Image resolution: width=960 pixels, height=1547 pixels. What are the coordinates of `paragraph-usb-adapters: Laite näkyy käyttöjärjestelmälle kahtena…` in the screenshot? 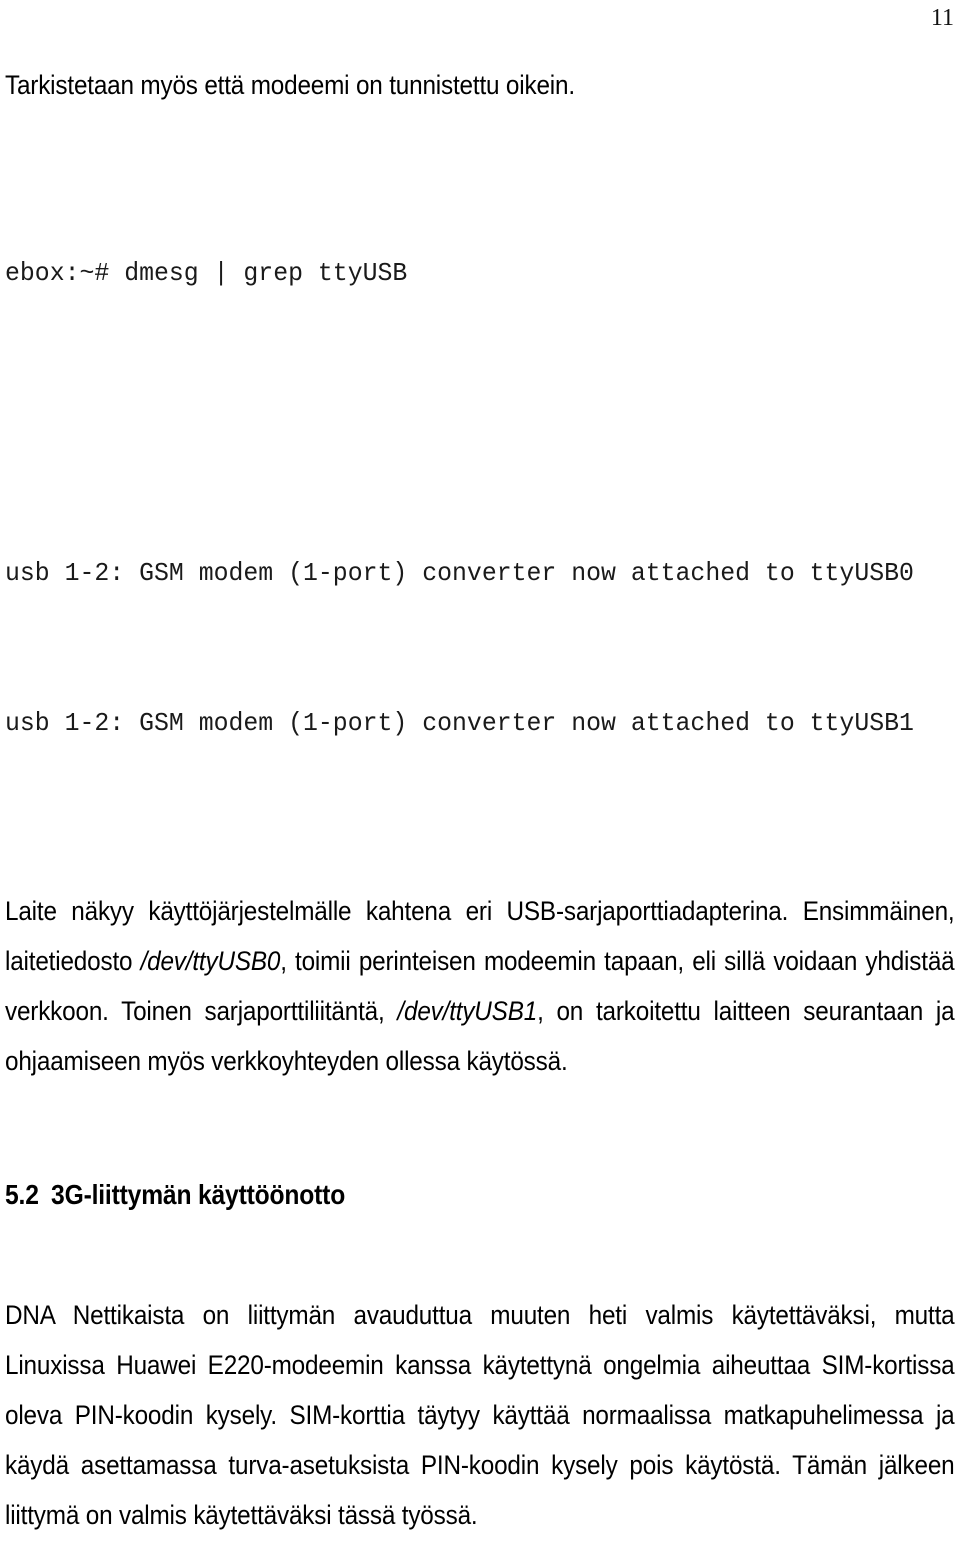 It's located at (480, 986).